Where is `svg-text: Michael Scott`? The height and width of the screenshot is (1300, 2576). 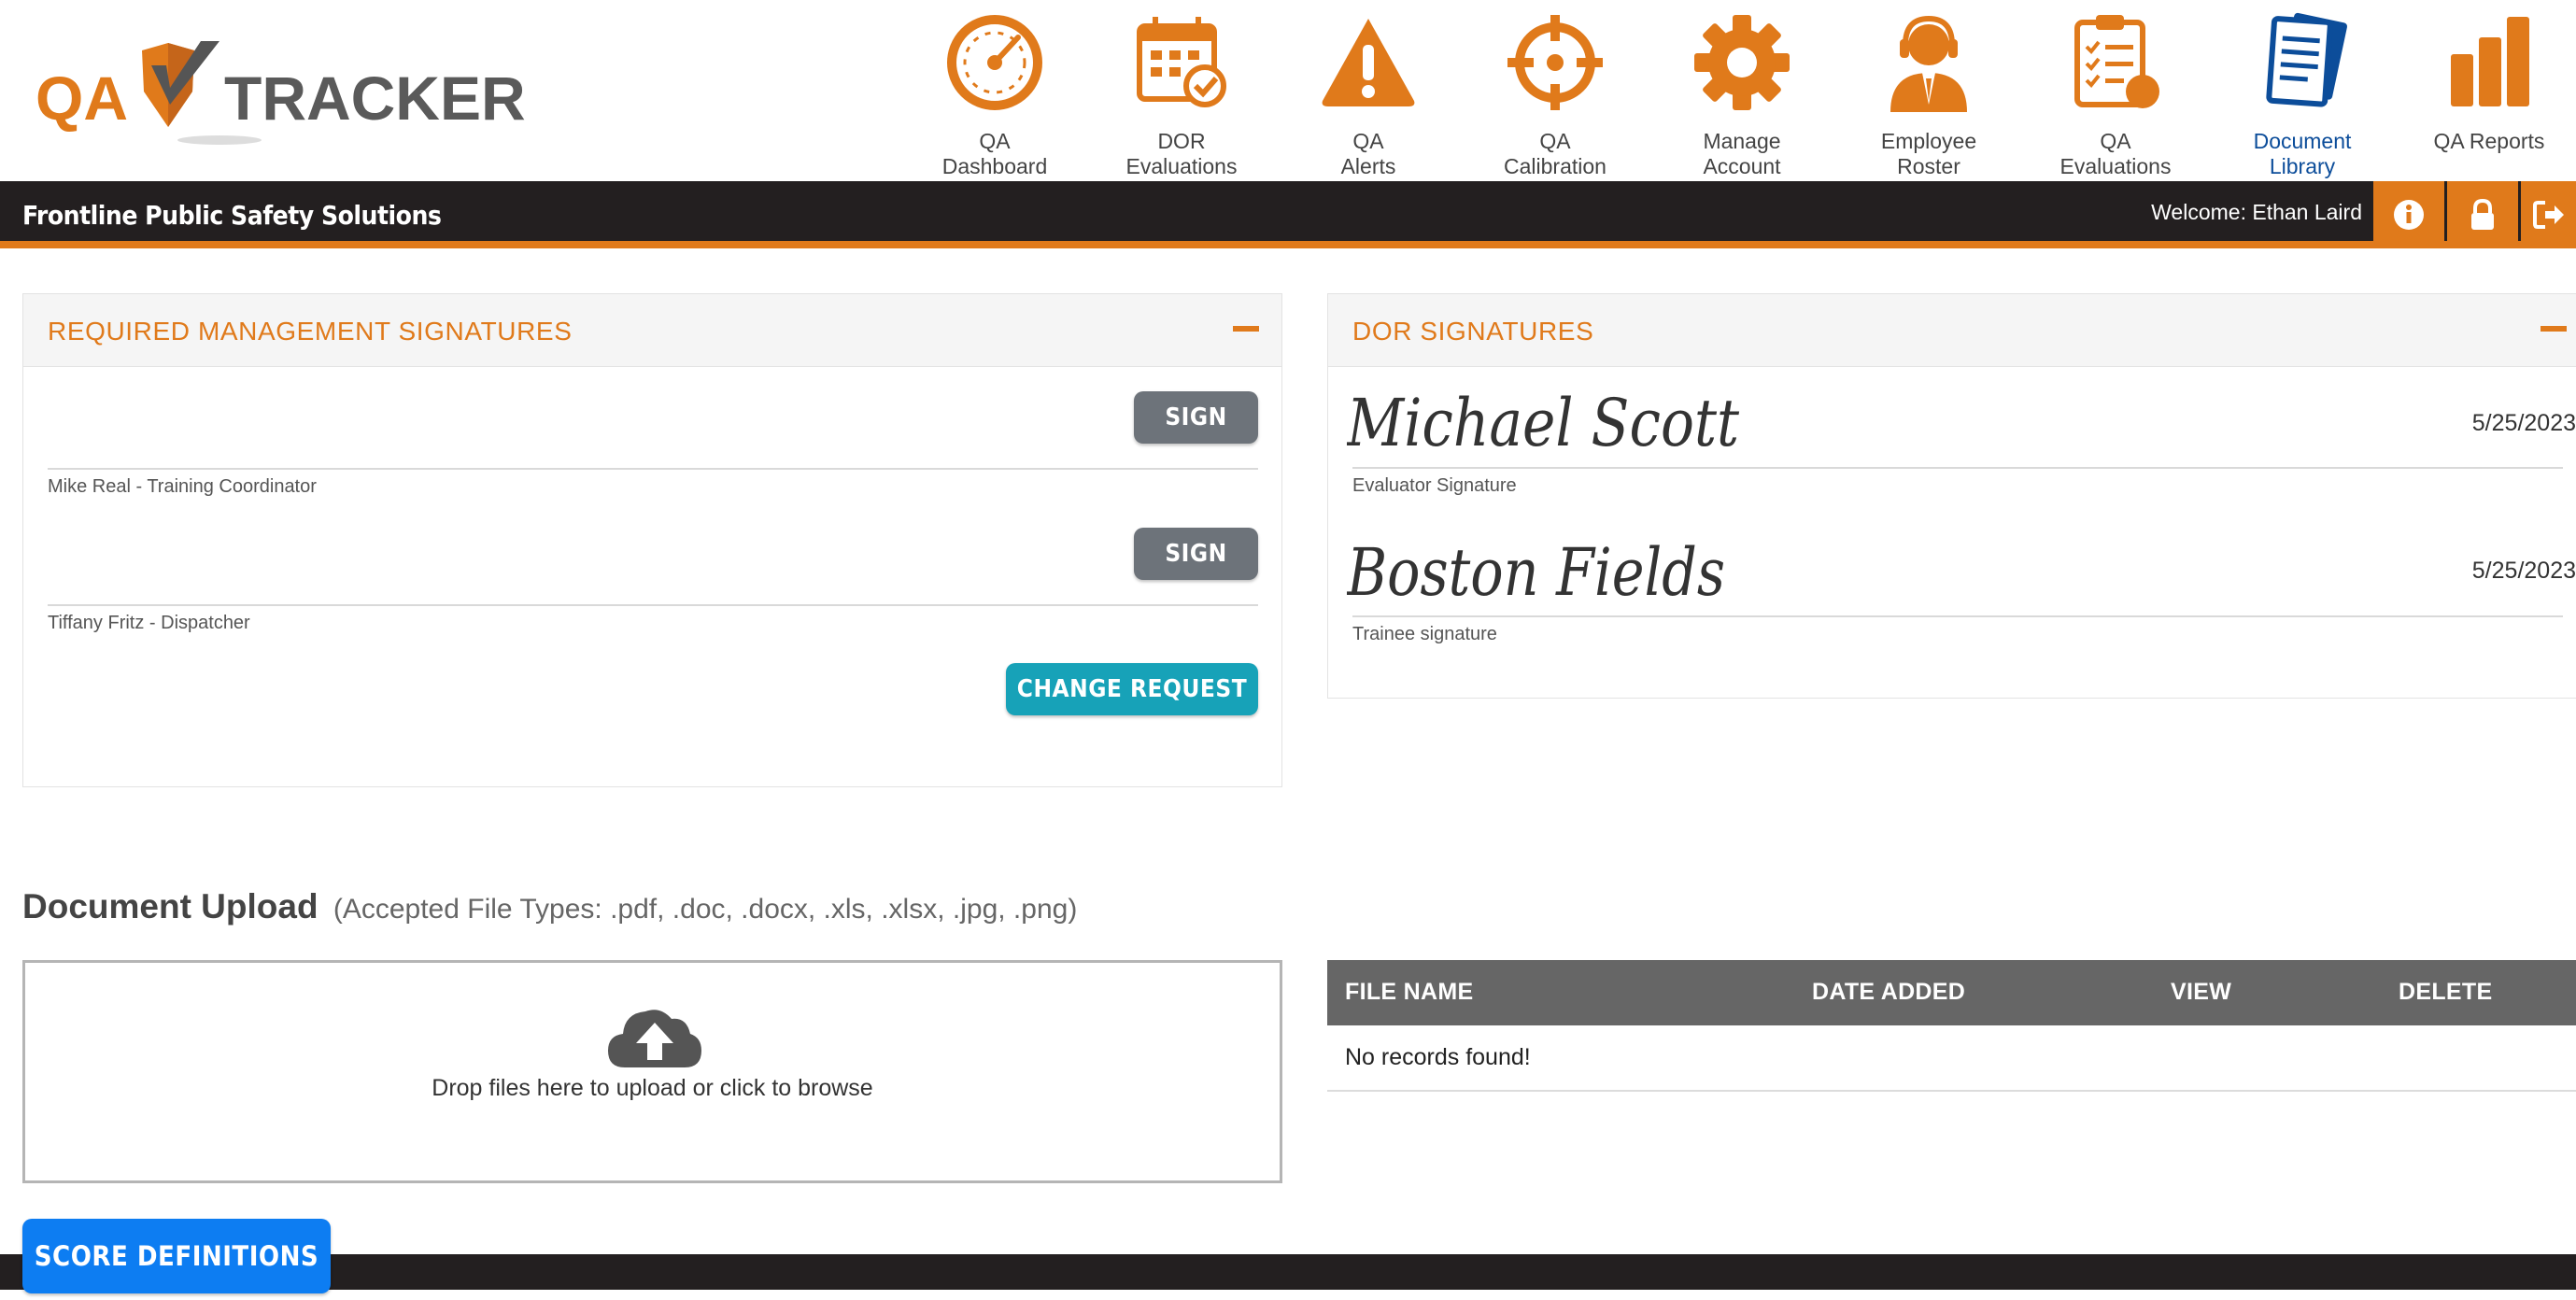
svg-text: Michael Scott is located at coordinates (1543, 421).